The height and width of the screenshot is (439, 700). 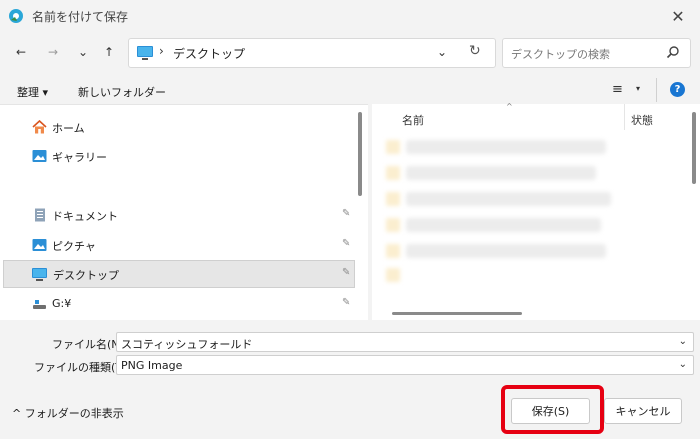 I want to click on sidebar-item-label: G:¥, so click(x=62, y=303).